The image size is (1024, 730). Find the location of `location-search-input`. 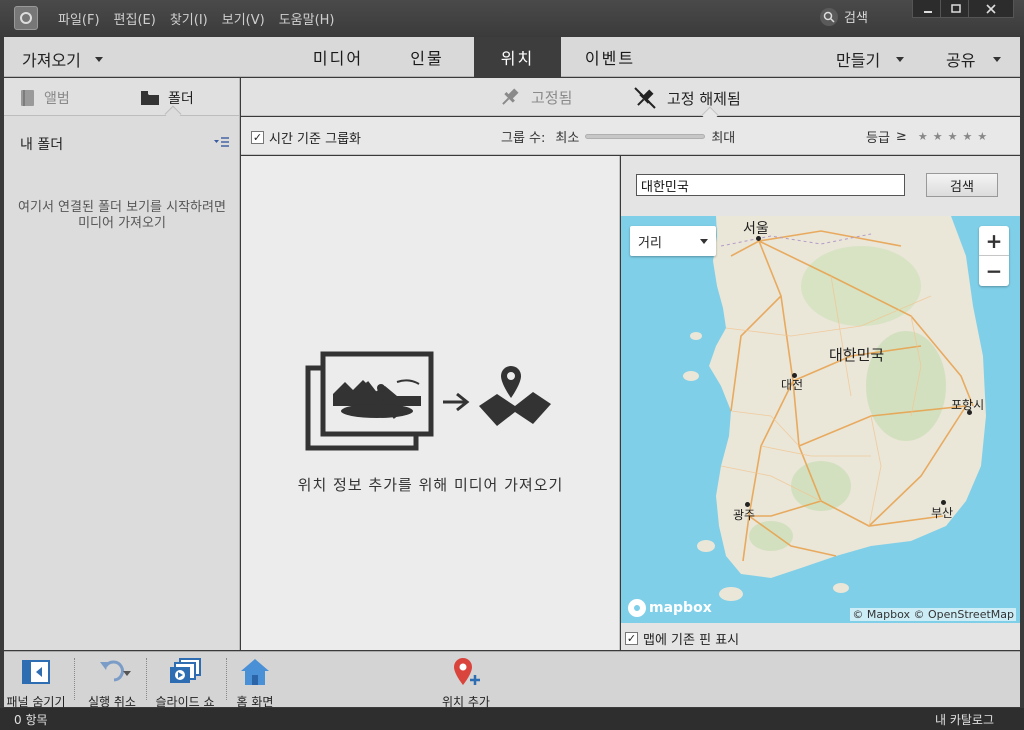

location-search-input is located at coordinates (770, 185).